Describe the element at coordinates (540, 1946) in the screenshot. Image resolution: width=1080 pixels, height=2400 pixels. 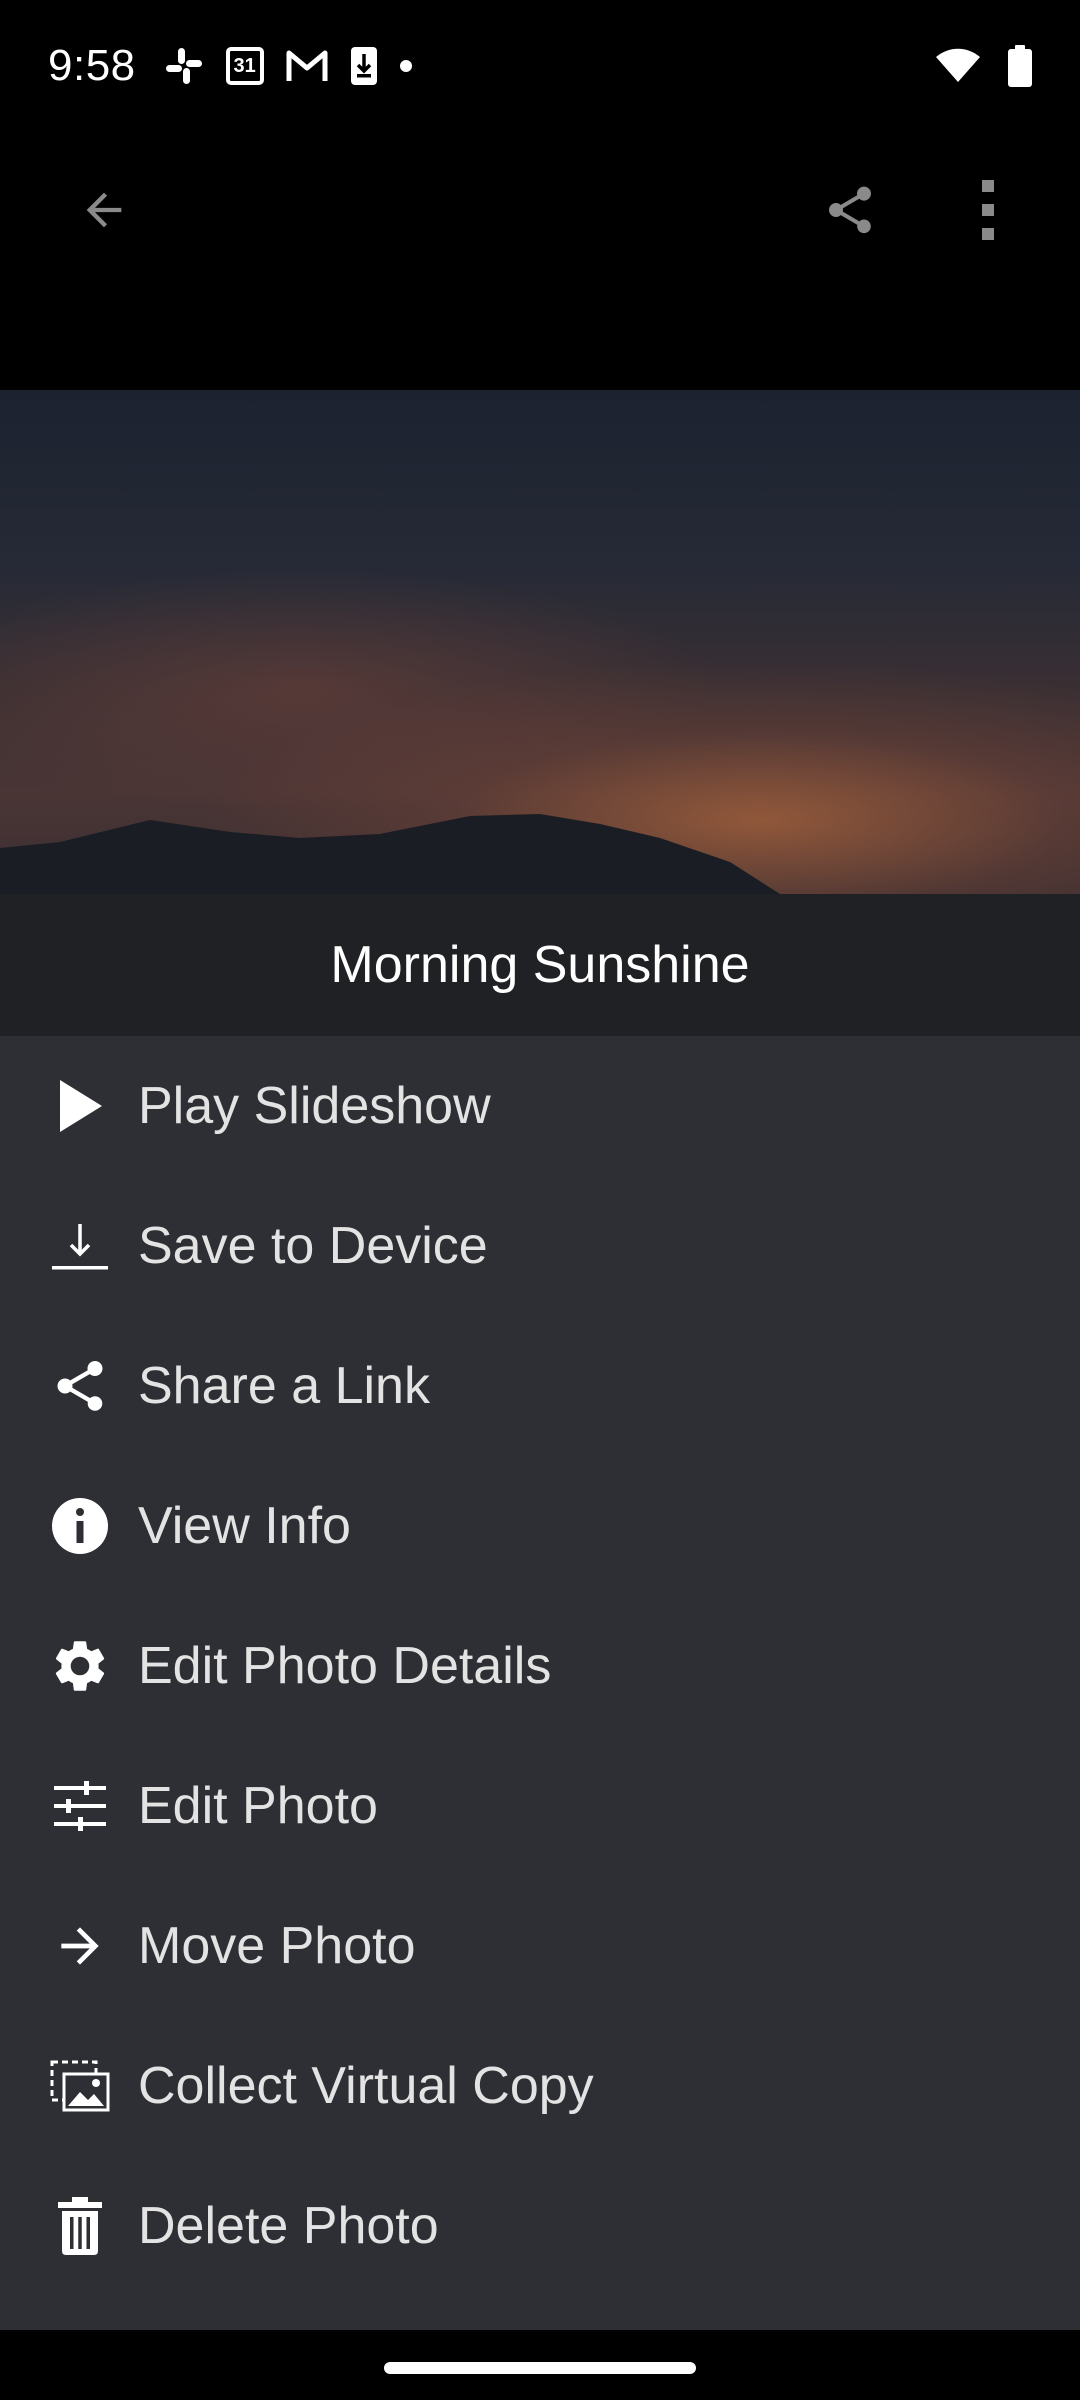
I see `menu-item-move-photo: Move Photo` at that location.